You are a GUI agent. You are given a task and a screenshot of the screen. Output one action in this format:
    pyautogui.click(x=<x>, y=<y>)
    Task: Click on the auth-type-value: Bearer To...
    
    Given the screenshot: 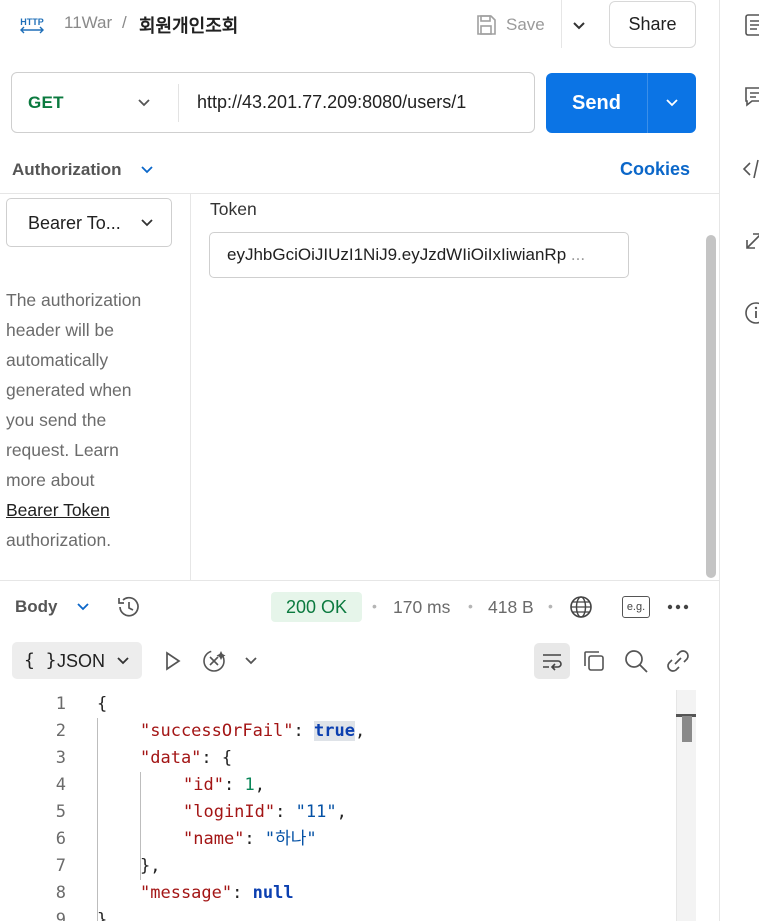 What is the action you would take?
    pyautogui.click(x=74, y=223)
    